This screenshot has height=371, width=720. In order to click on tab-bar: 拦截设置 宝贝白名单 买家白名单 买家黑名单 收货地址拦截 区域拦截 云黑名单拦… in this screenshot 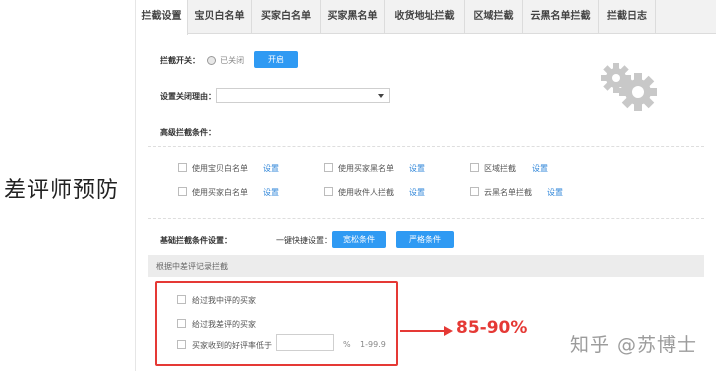, I will do `click(426, 17)`.